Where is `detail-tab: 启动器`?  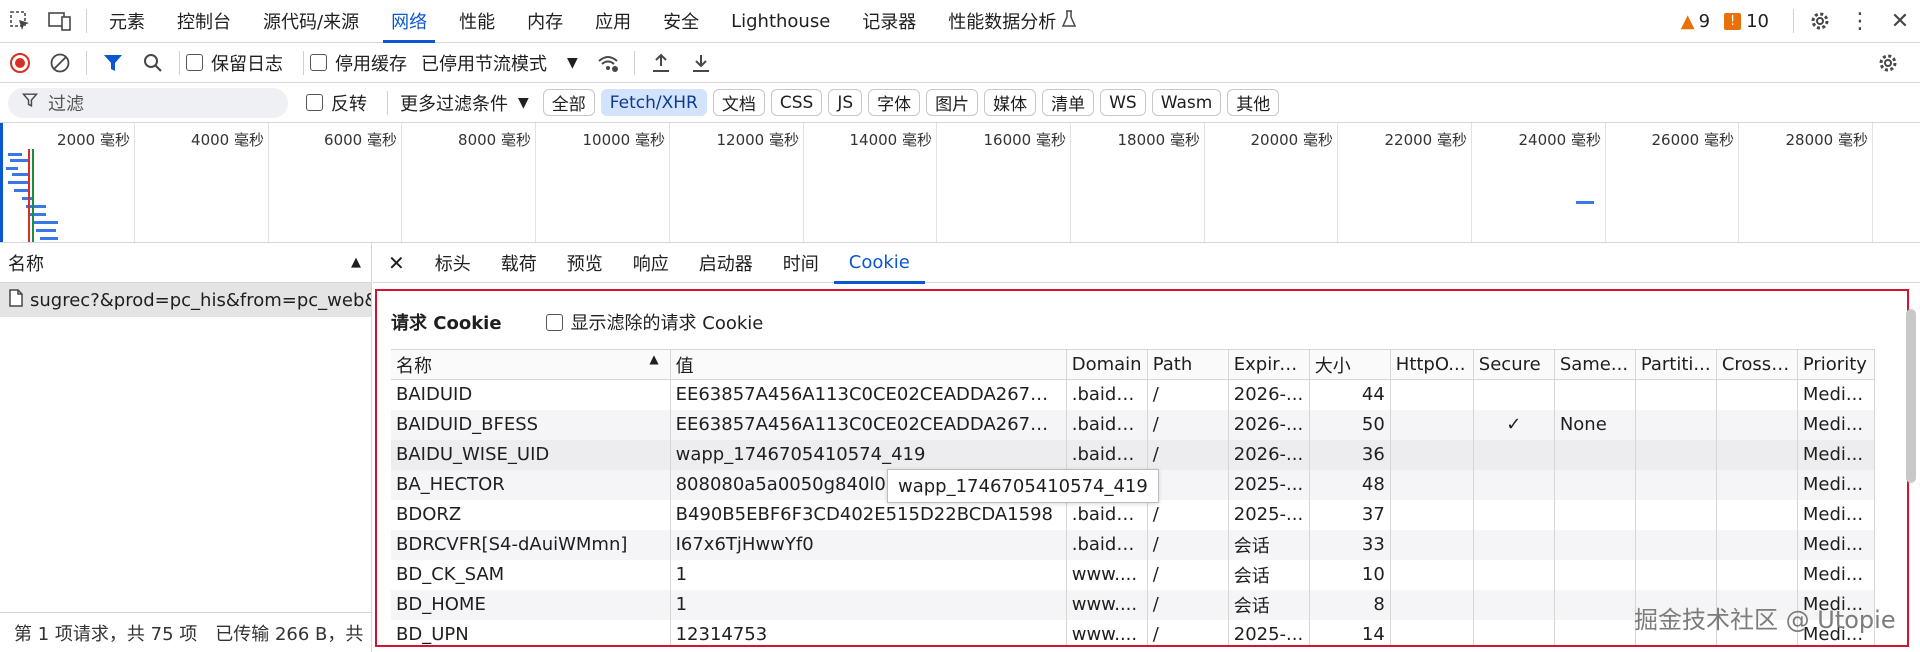
detail-tab: 启动器 is located at coordinates (726, 263).